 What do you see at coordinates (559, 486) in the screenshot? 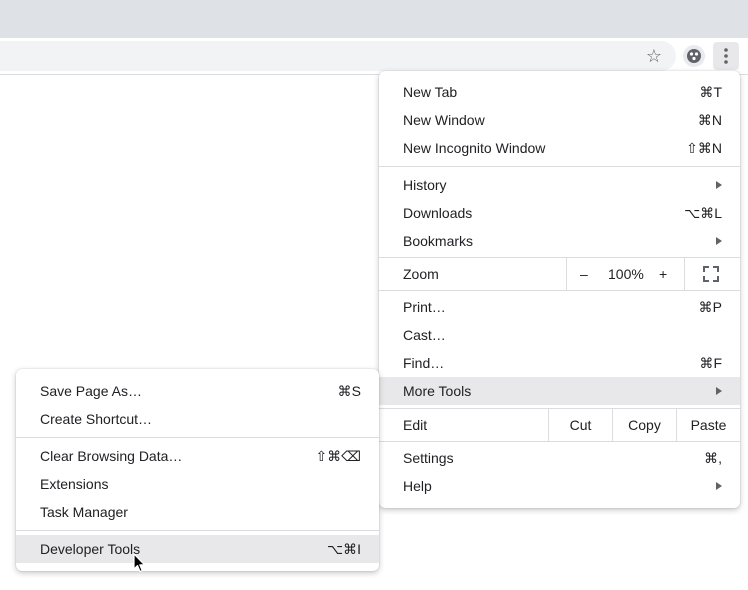
I see `menu-item-help: Help` at bounding box center [559, 486].